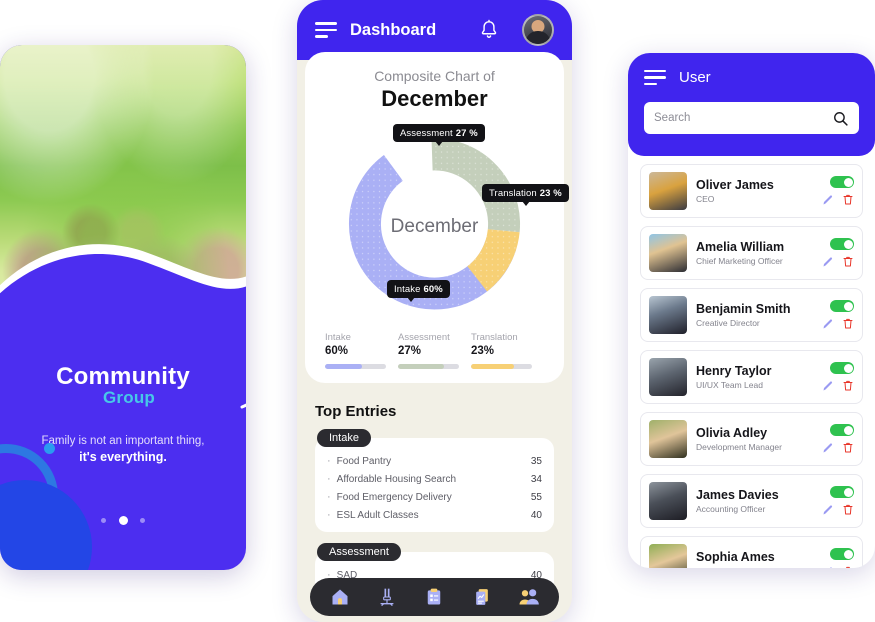 This screenshot has width=875, height=622. What do you see at coordinates (356, 411) in the screenshot?
I see `top-entries-title: Top Entries` at bounding box center [356, 411].